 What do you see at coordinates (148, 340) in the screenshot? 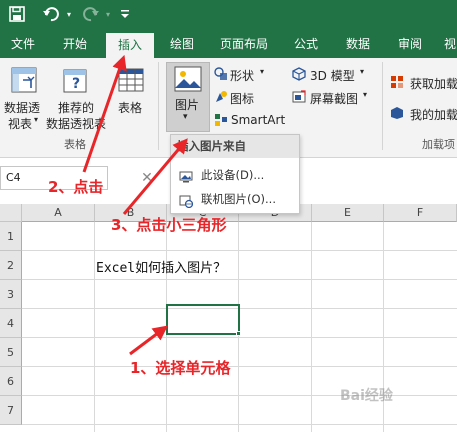
I see `arrow-to-selected-cell` at bounding box center [148, 340].